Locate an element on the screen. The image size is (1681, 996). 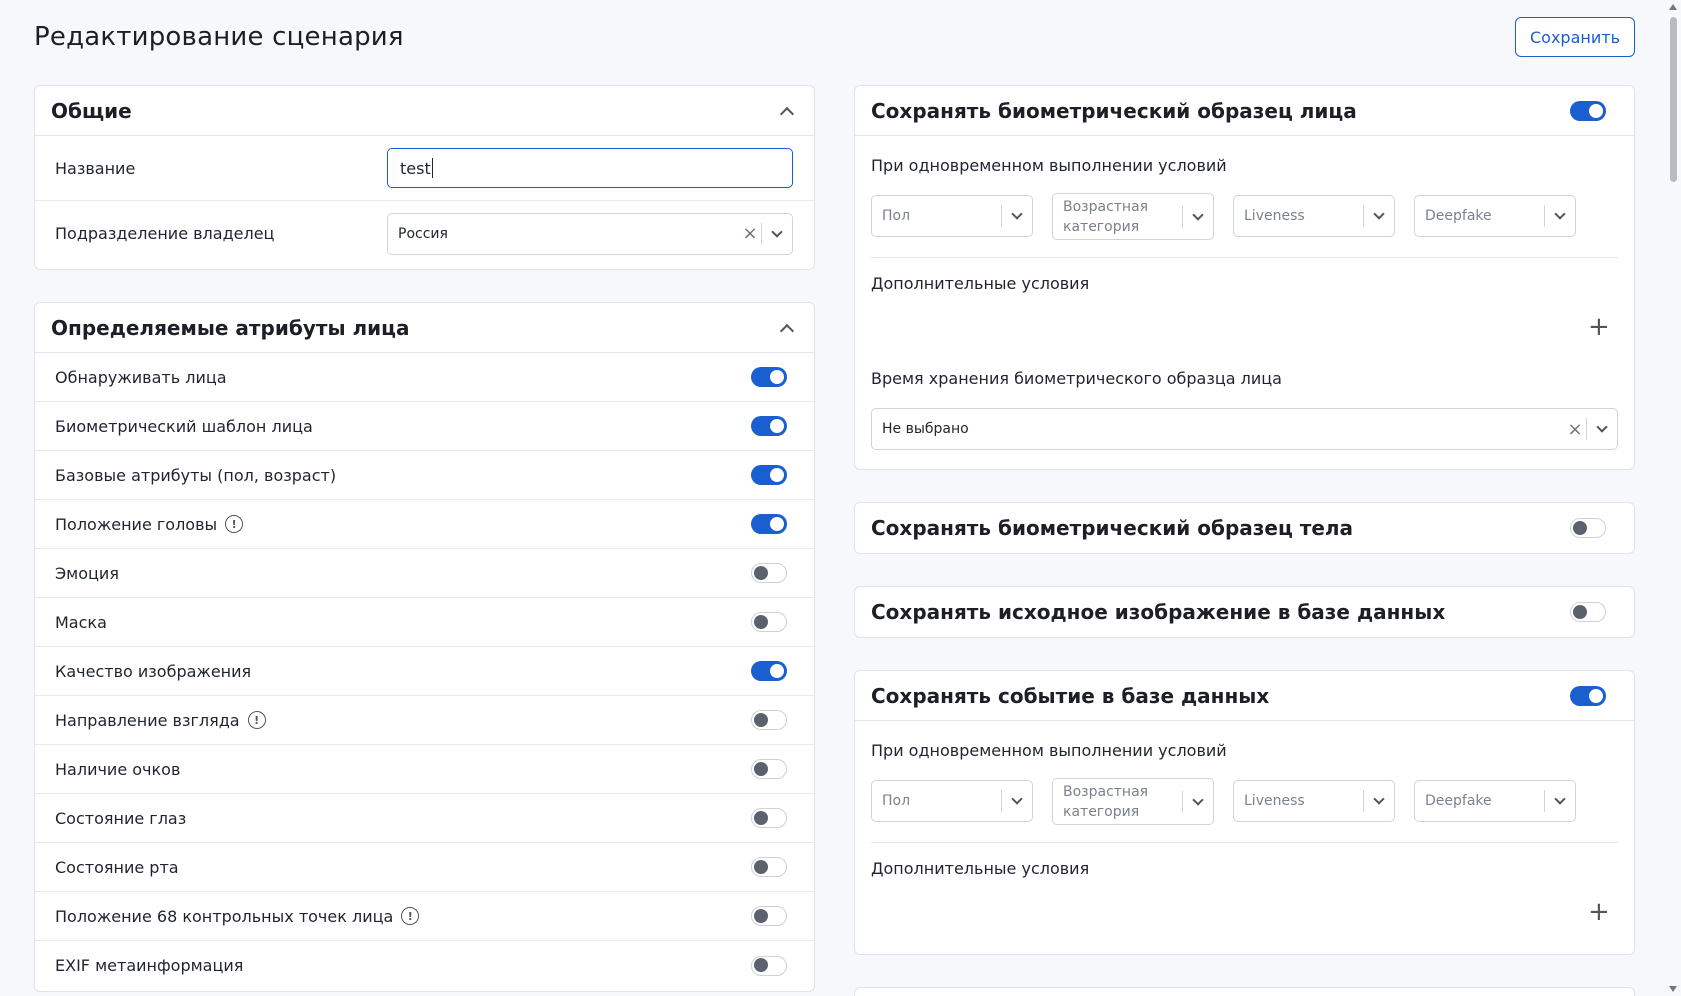
page-scrollbar is located at coordinates (1673, 498).